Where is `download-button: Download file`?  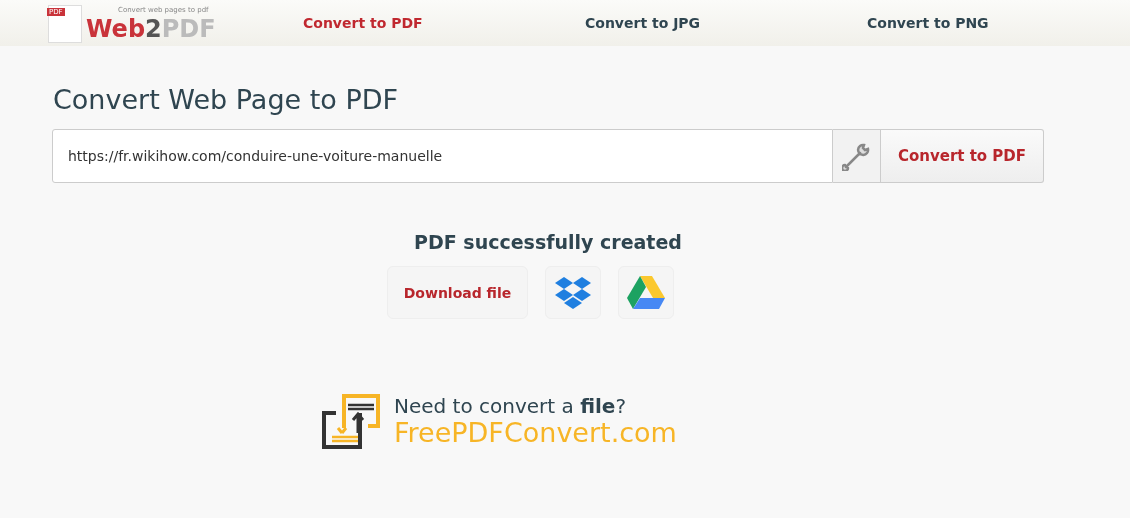 download-button: Download file is located at coordinates (457, 292).